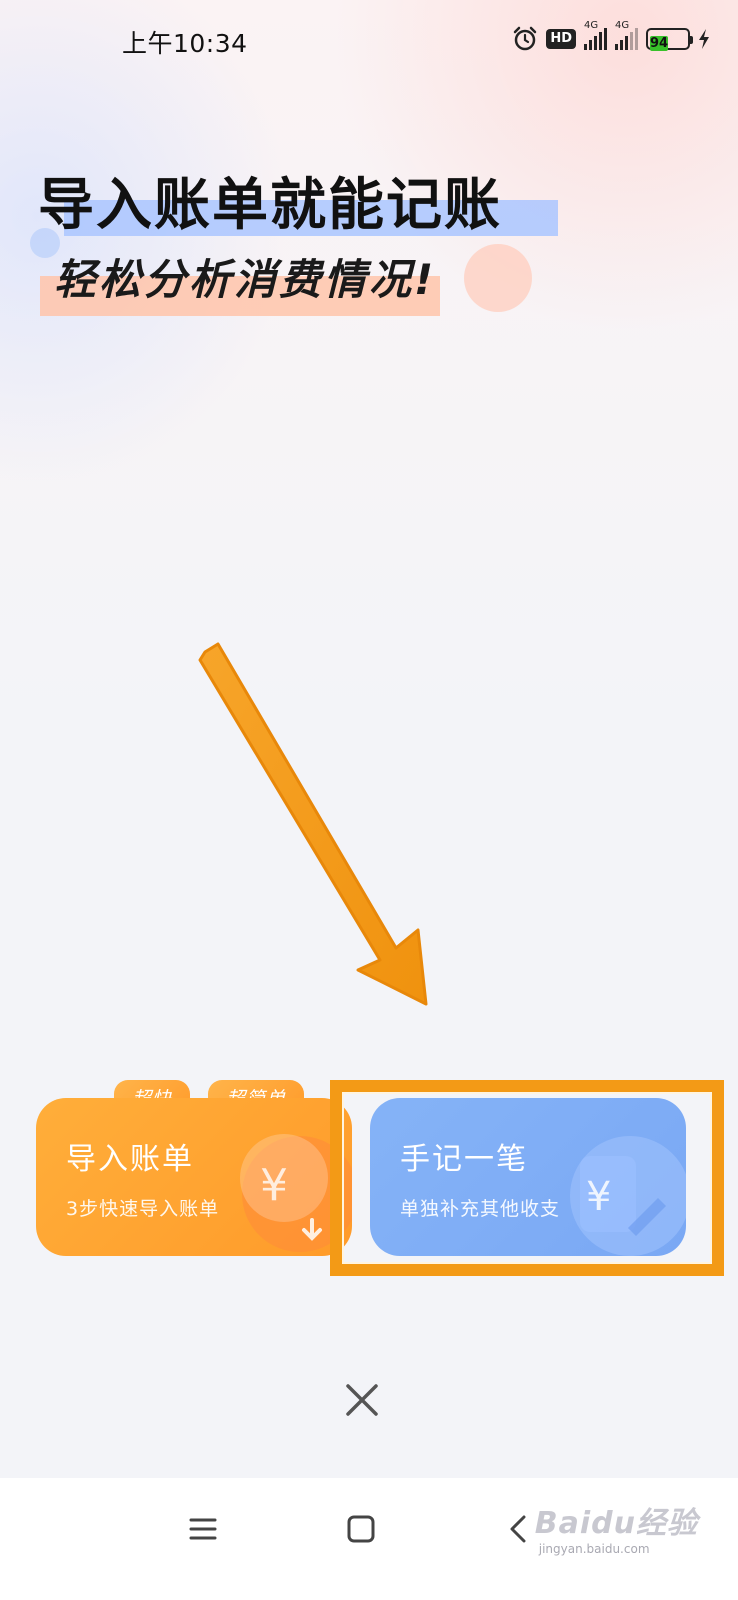 The height and width of the screenshot is (1600, 738). I want to click on close-icon, so click(362, 1400).